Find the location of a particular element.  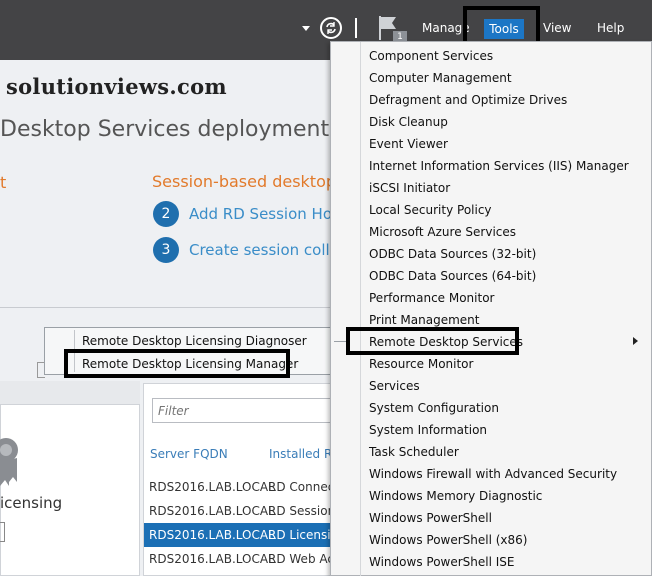

menu-view: View is located at coordinates (557, 28).